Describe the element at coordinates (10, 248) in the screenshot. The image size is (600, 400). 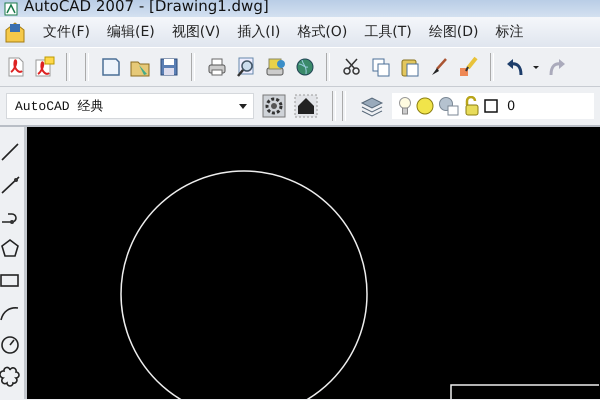
I see `polygon-icon` at that location.